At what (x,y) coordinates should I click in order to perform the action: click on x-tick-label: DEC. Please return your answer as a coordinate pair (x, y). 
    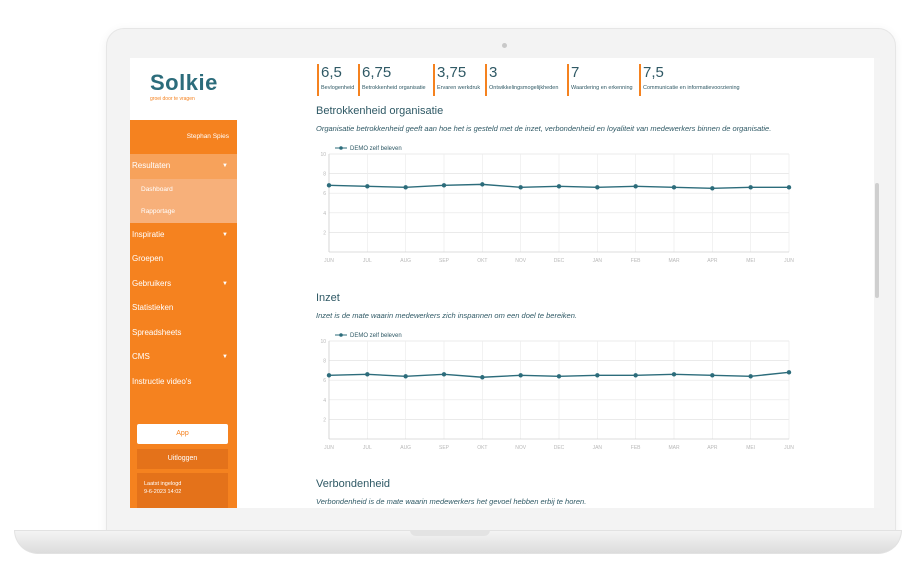
    Looking at the image, I should click on (559, 448).